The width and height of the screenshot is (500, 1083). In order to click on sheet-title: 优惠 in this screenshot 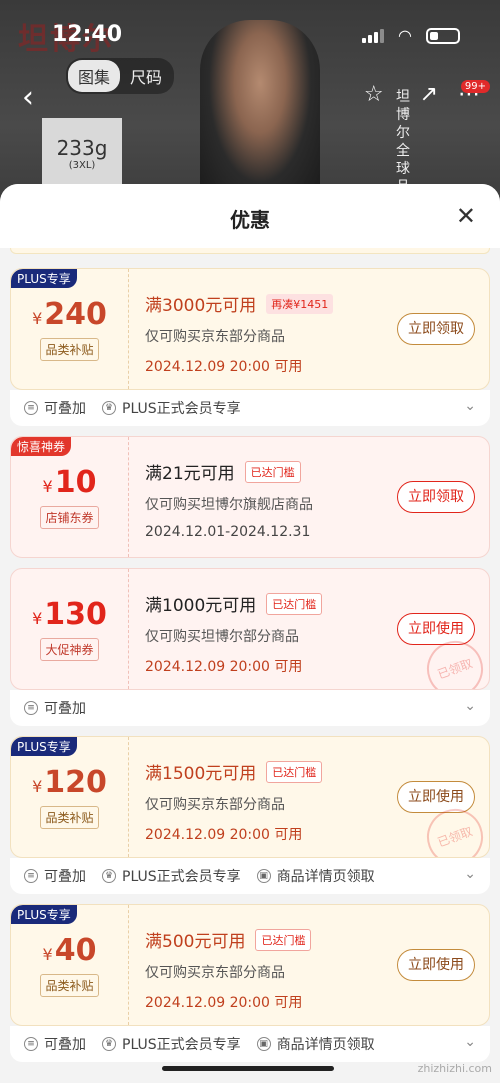, I will do `click(250, 220)`.